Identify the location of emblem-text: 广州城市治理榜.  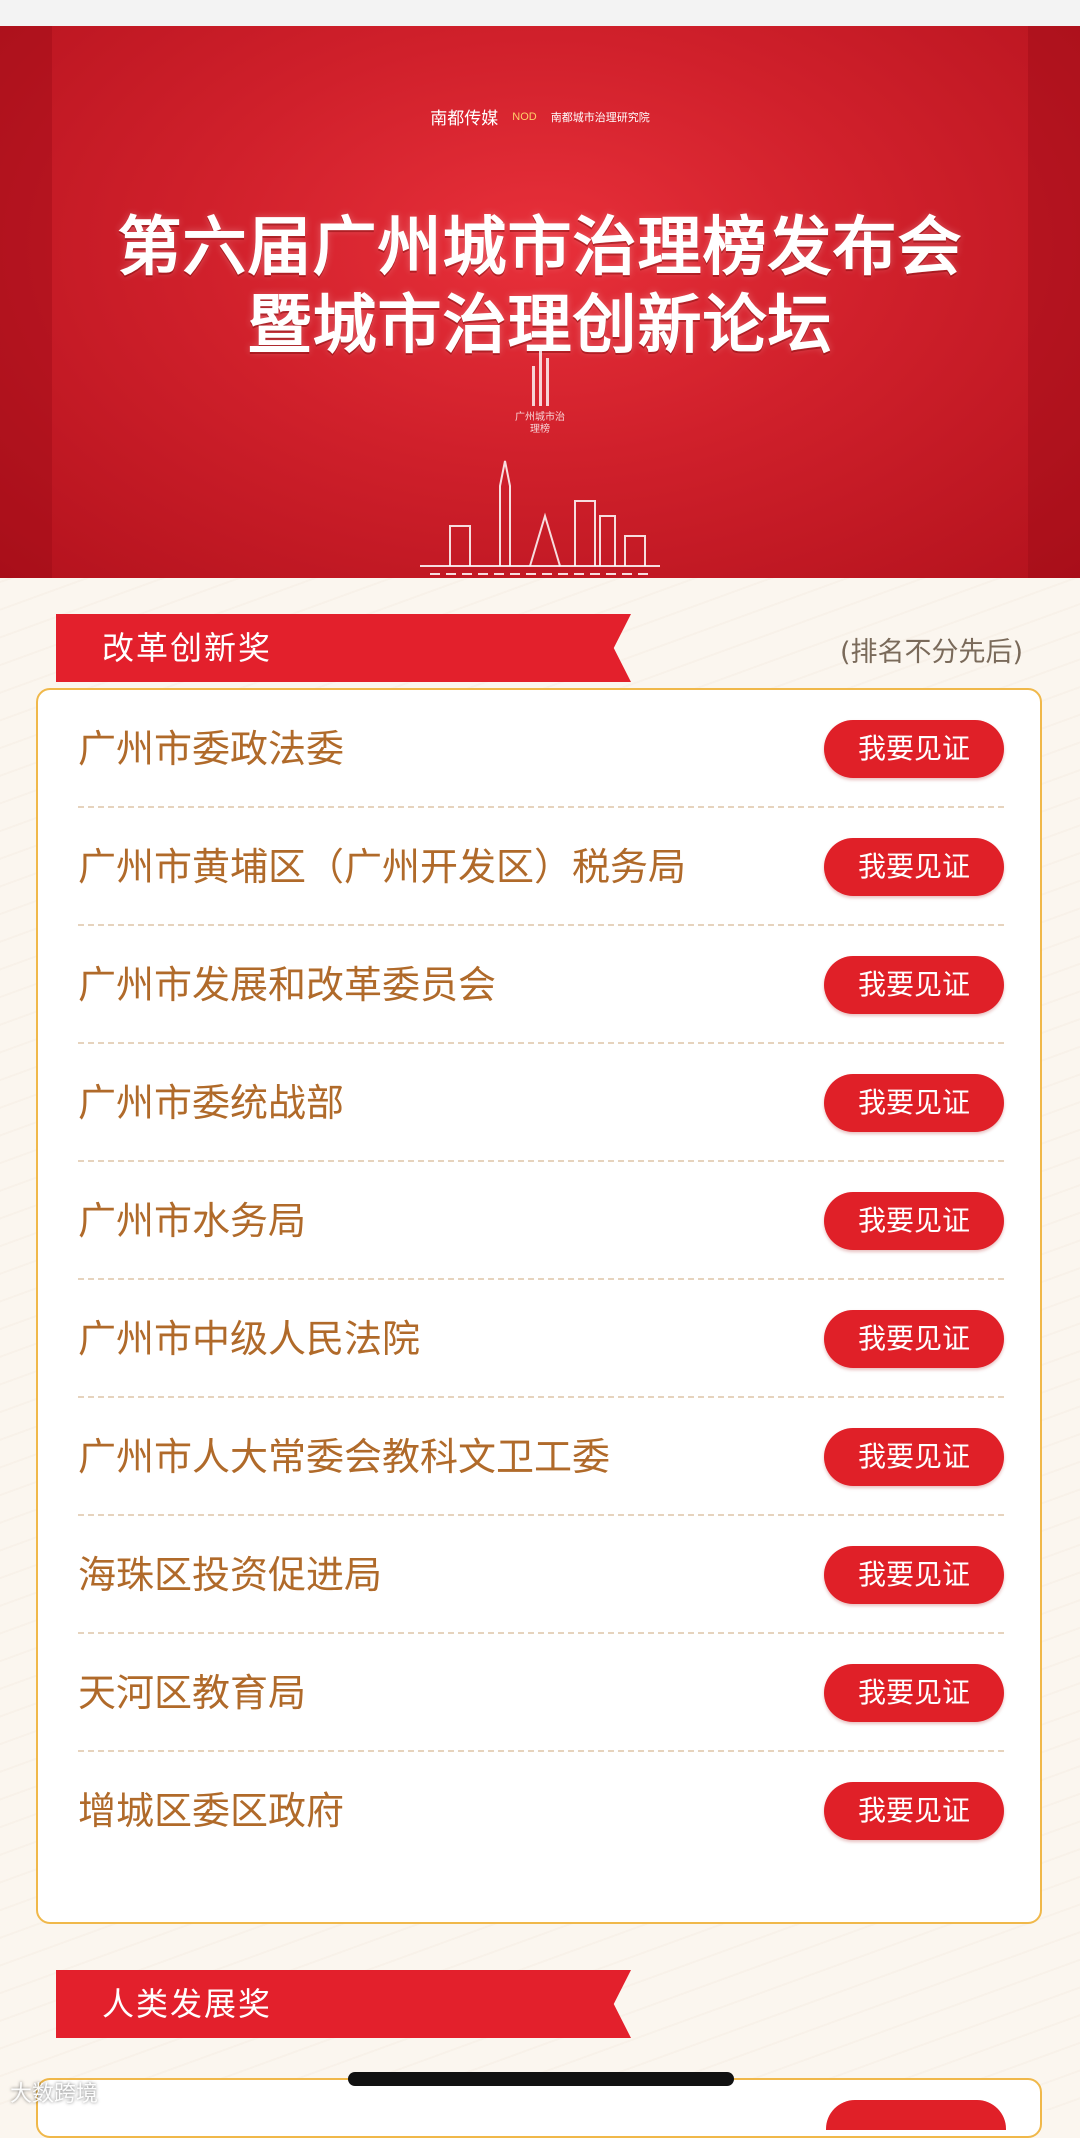
(540, 423).